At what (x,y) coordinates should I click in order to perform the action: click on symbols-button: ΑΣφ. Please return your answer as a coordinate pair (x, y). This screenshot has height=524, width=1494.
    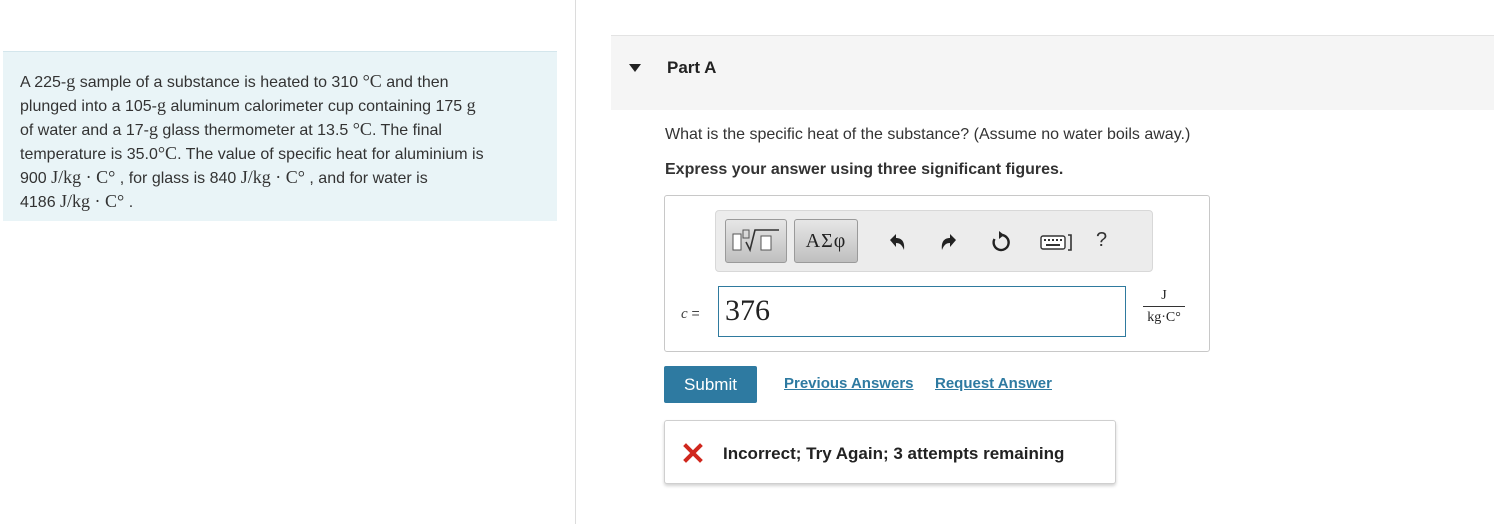
    Looking at the image, I should click on (826, 241).